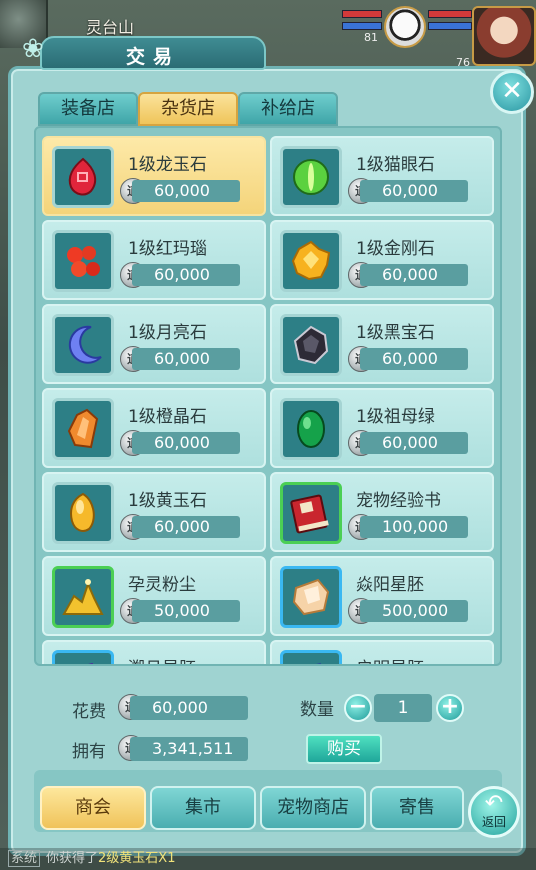 The width and height of the screenshot is (536, 870). What do you see at coordinates (414, 611) in the screenshot?
I see `item-price: 500,000` at bounding box center [414, 611].